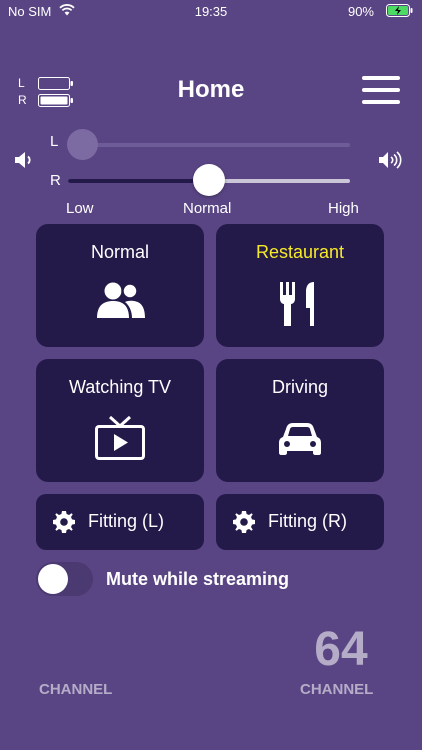 The height and width of the screenshot is (750, 422). What do you see at coordinates (82, 144) in the screenshot?
I see `left-volume-thumb` at bounding box center [82, 144].